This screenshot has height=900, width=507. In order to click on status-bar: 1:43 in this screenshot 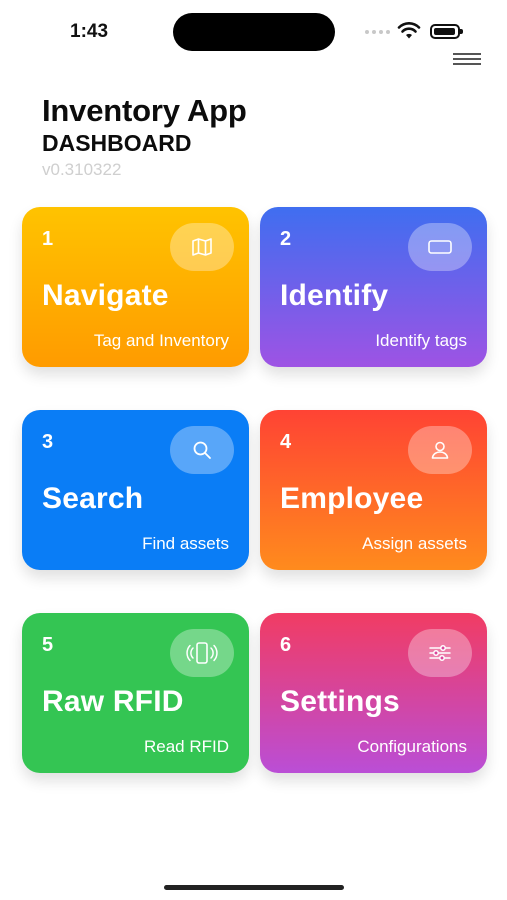, I will do `click(253, 30)`.